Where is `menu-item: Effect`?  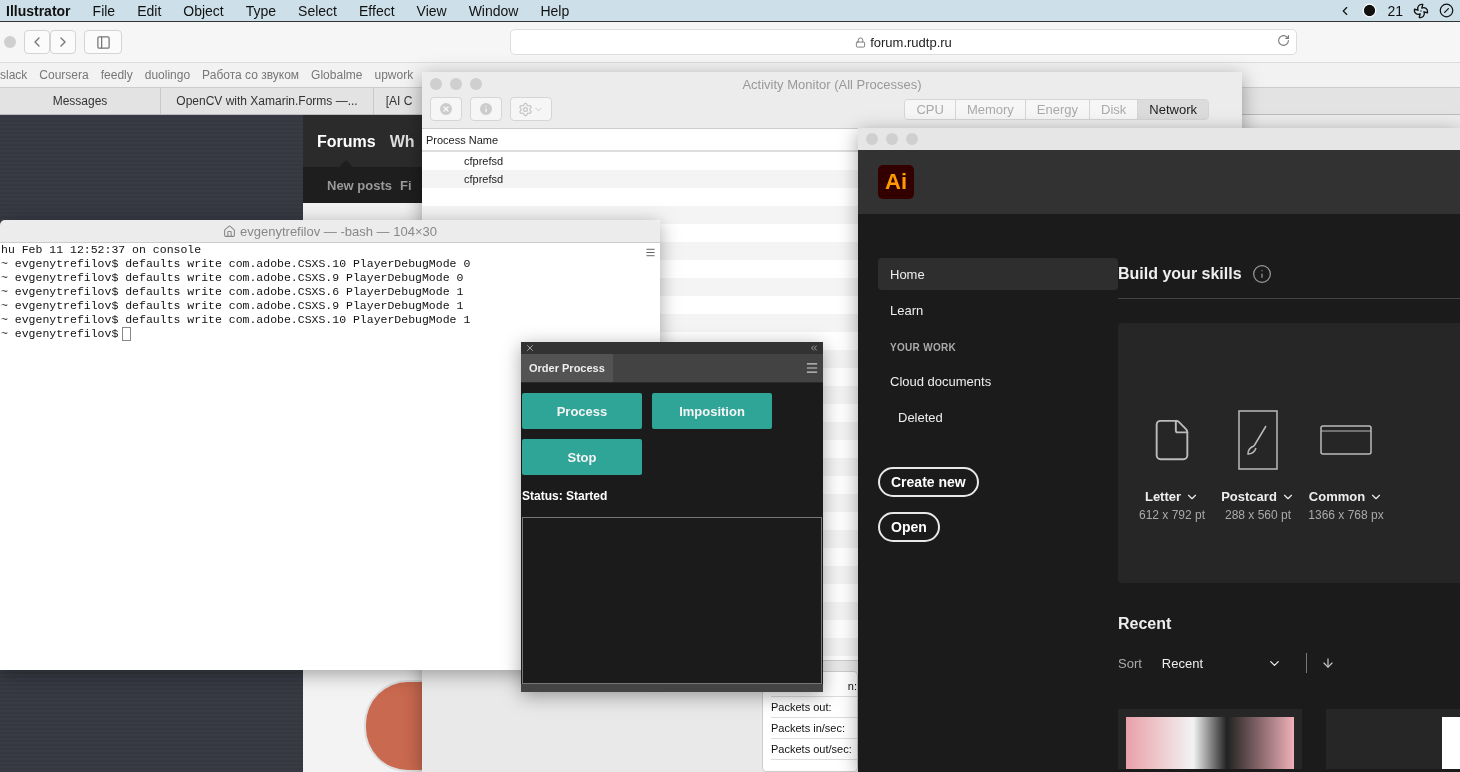 menu-item: Effect is located at coordinates (377, 10).